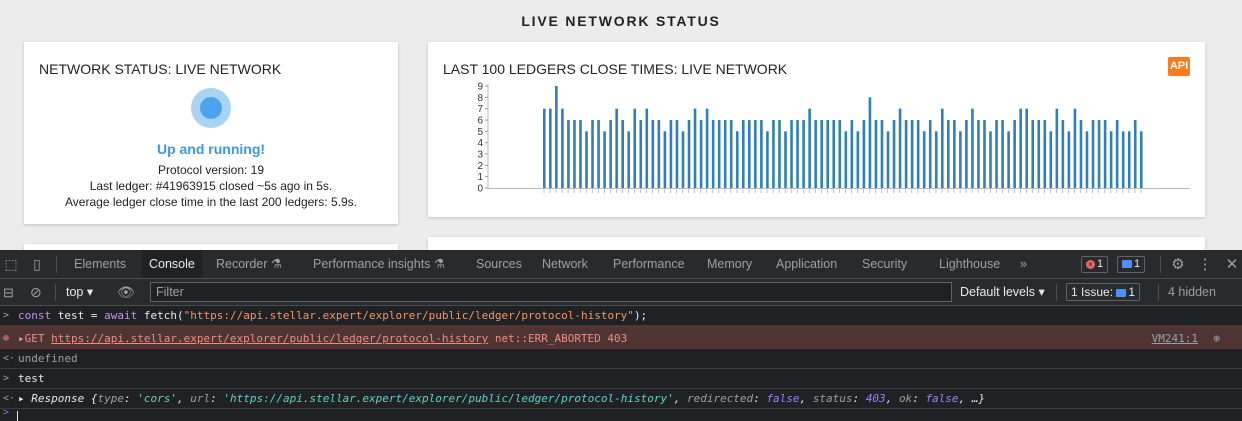 The image size is (1242, 421). What do you see at coordinates (1100, 264) in the screenshot?
I see `error-count: 1` at bounding box center [1100, 264].